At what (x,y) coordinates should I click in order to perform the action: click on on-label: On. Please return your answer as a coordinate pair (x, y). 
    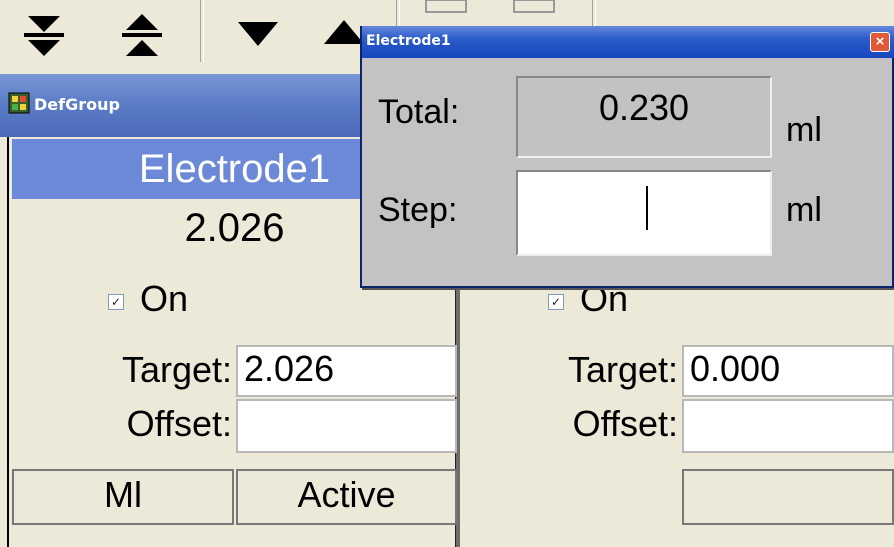
    Looking at the image, I should click on (164, 298).